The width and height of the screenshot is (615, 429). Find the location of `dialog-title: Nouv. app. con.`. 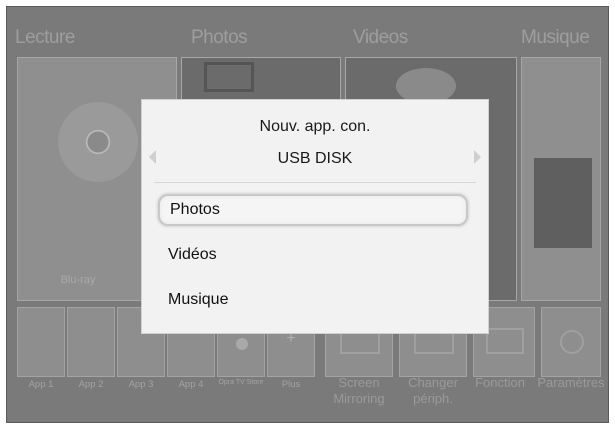

dialog-title: Nouv. app. con. is located at coordinates (315, 126).